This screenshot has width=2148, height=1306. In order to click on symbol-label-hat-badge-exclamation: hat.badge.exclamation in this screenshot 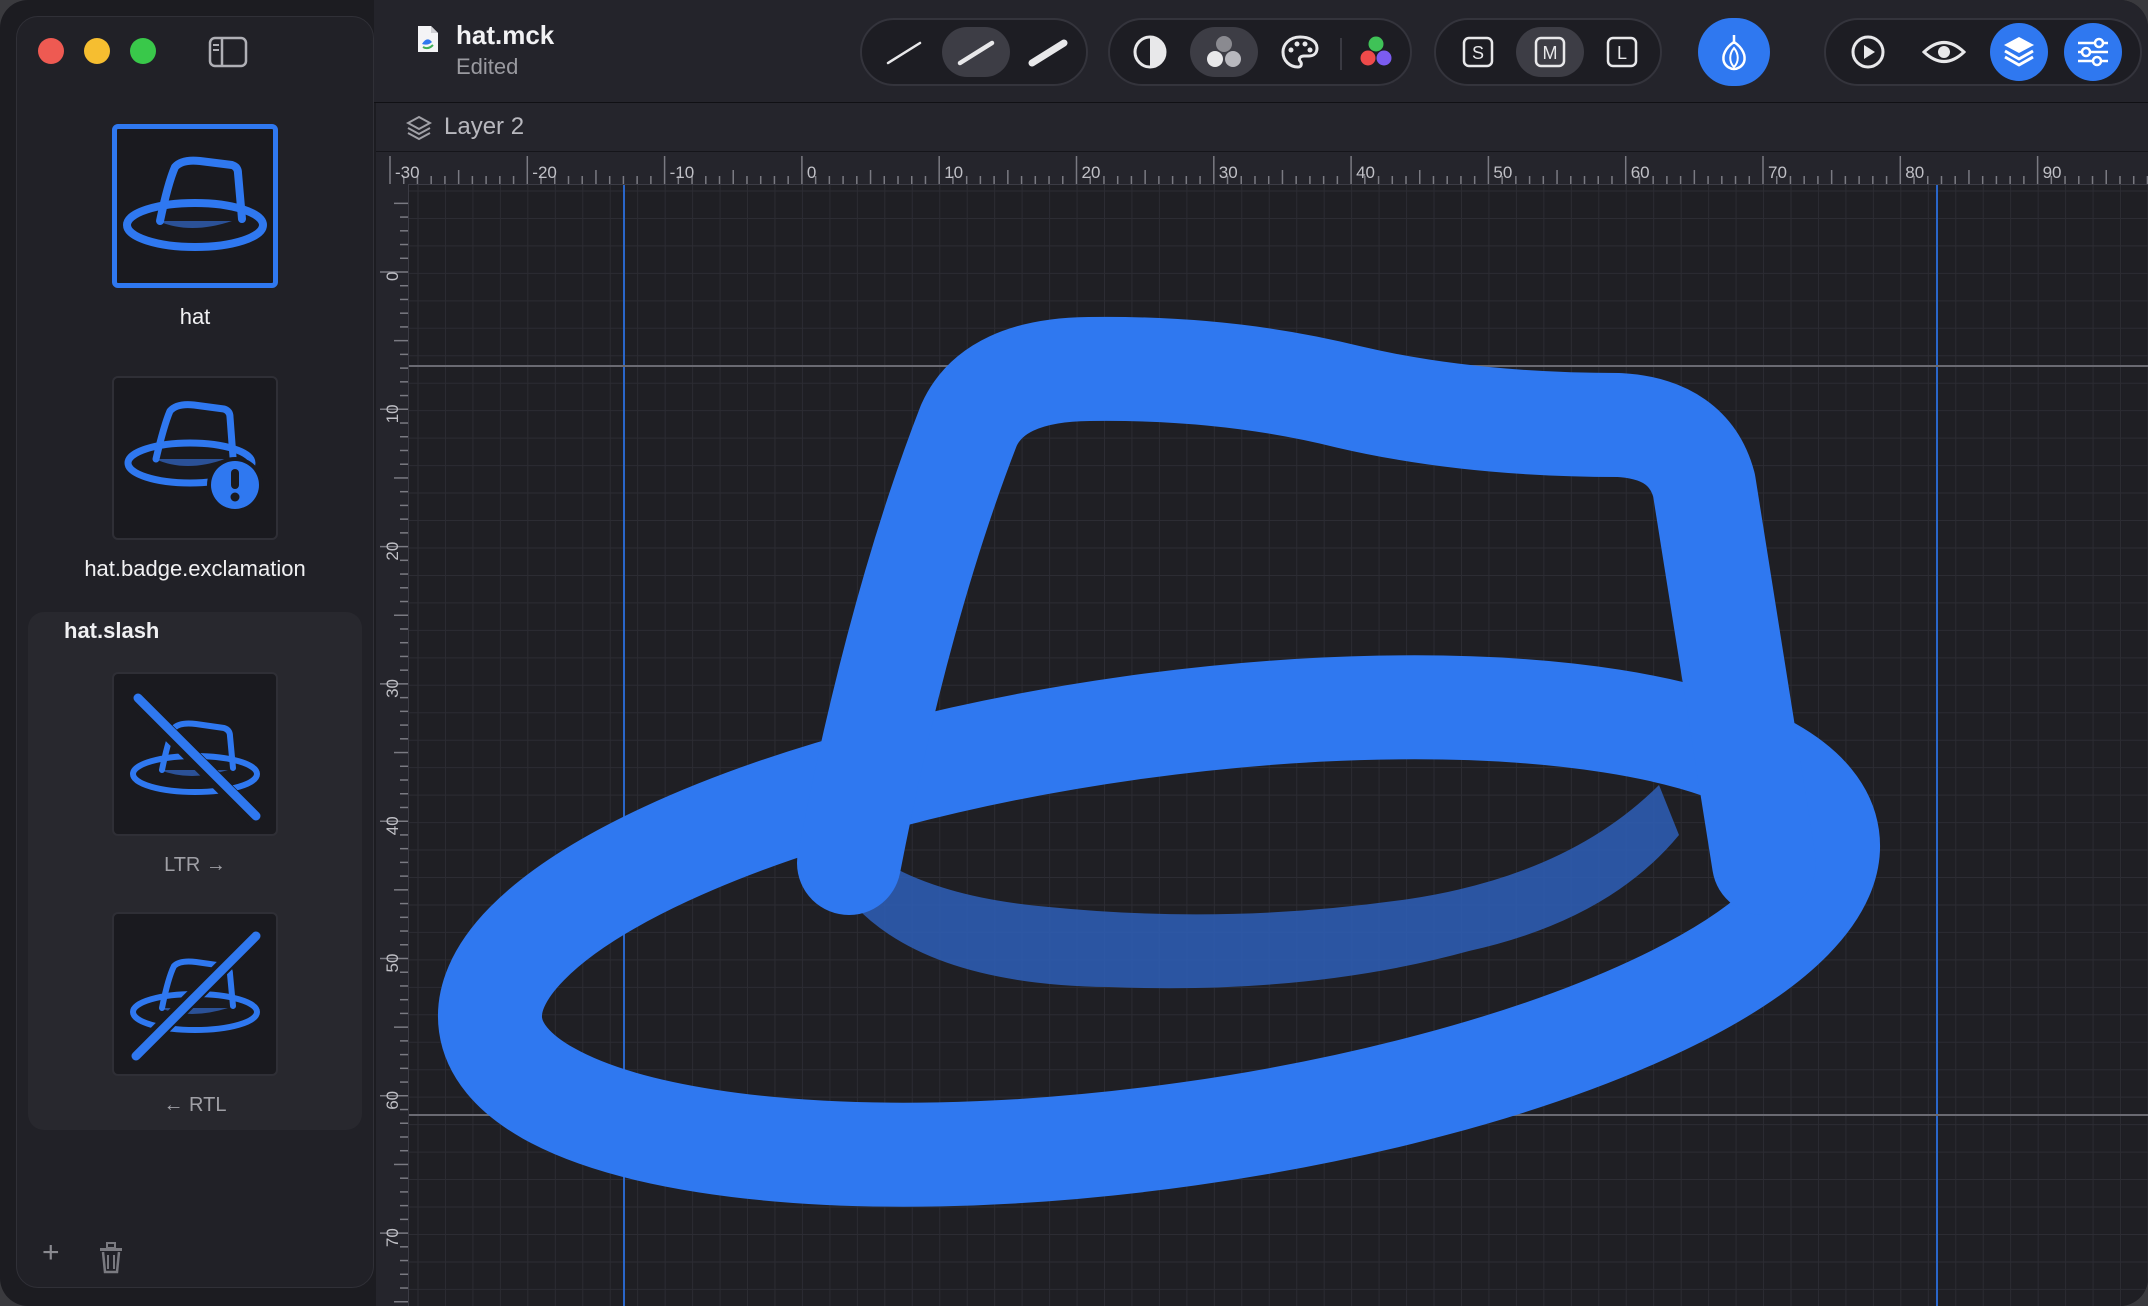, I will do `click(195, 568)`.